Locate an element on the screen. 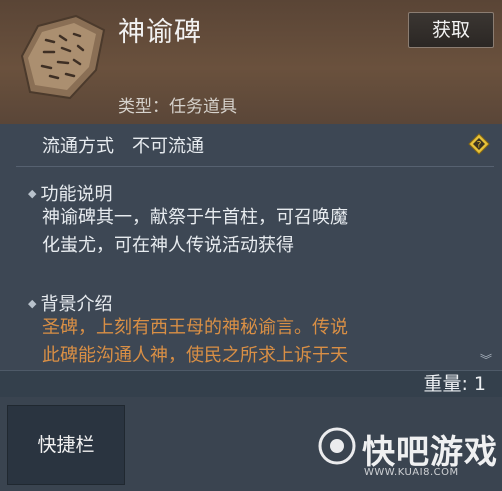  quick-bar-button: 快捷栏 is located at coordinates (66, 445).